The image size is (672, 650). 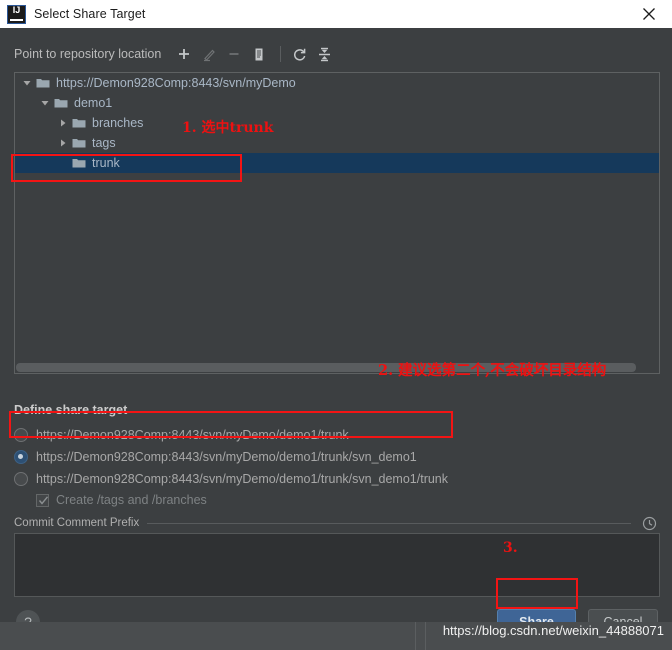 I want to click on radio-icon-selected, so click(x=21, y=457).